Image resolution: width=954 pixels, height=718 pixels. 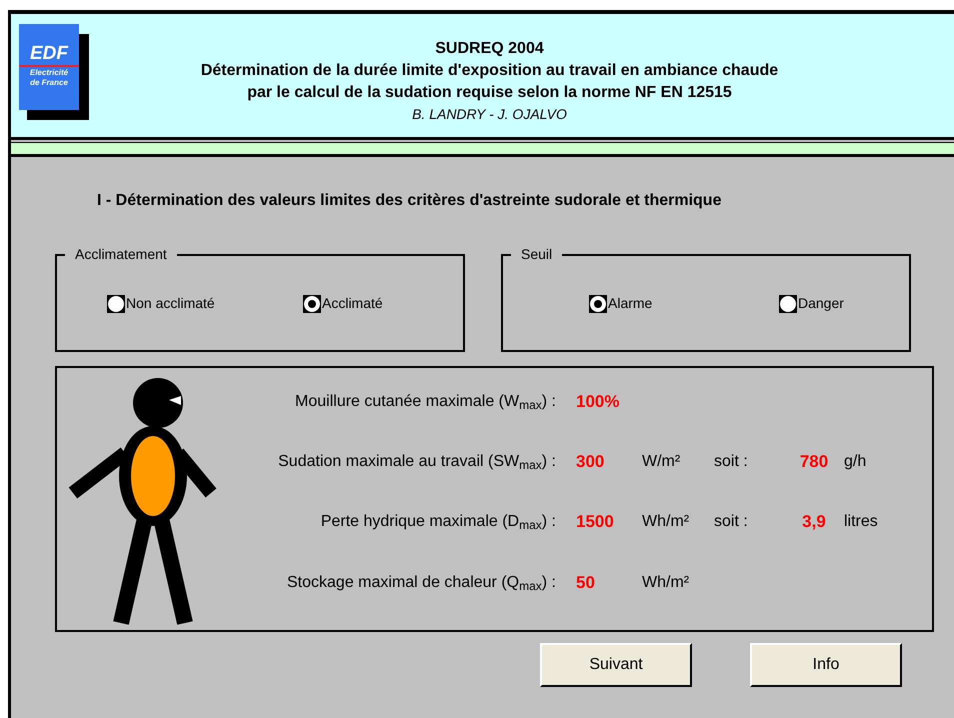 What do you see at coordinates (489, 49) in the screenshot?
I see `app-title: SUDREQ 2004` at bounding box center [489, 49].